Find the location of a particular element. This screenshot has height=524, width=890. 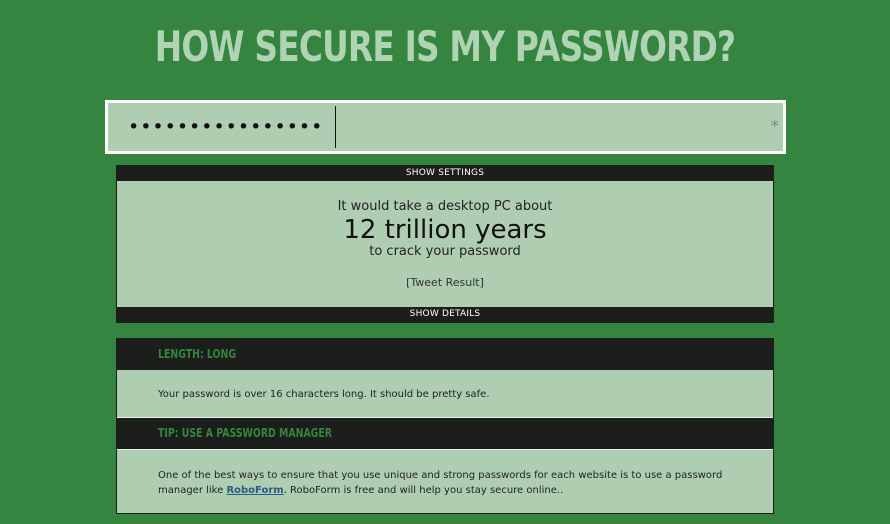

length-heading: LENGTH: LONG is located at coordinates (197, 354).